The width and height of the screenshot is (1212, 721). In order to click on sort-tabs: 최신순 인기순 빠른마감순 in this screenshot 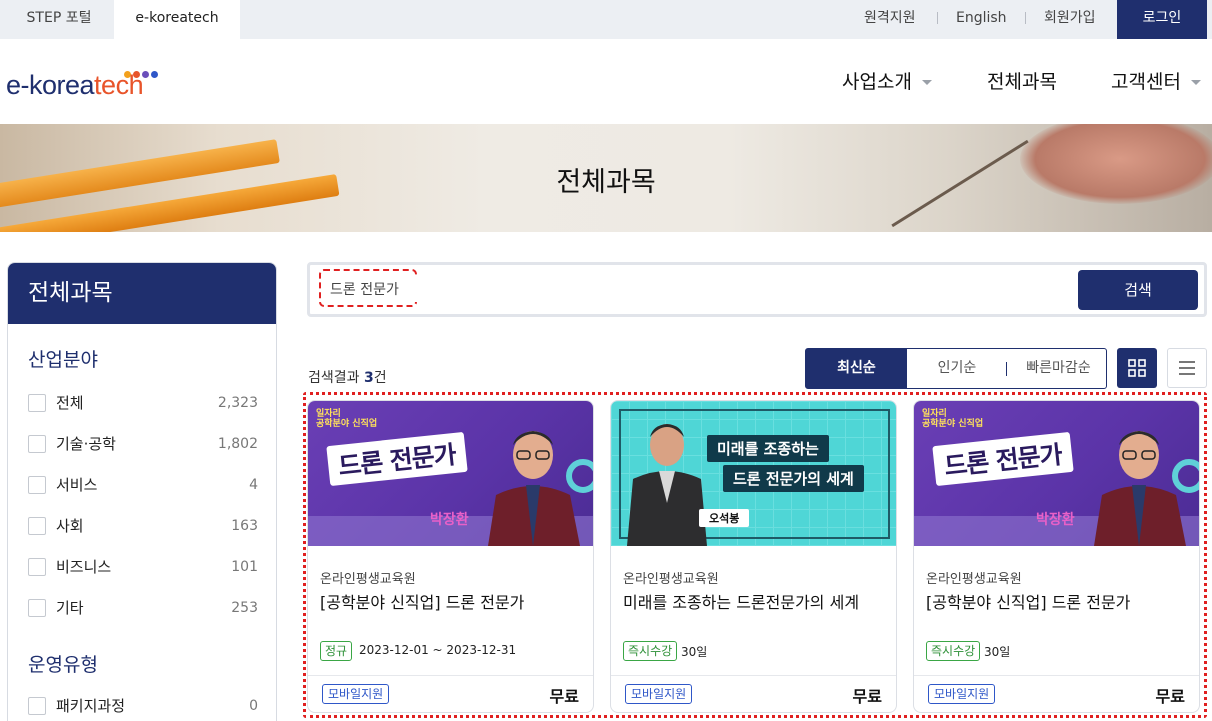, I will do `click(956, 368)`.